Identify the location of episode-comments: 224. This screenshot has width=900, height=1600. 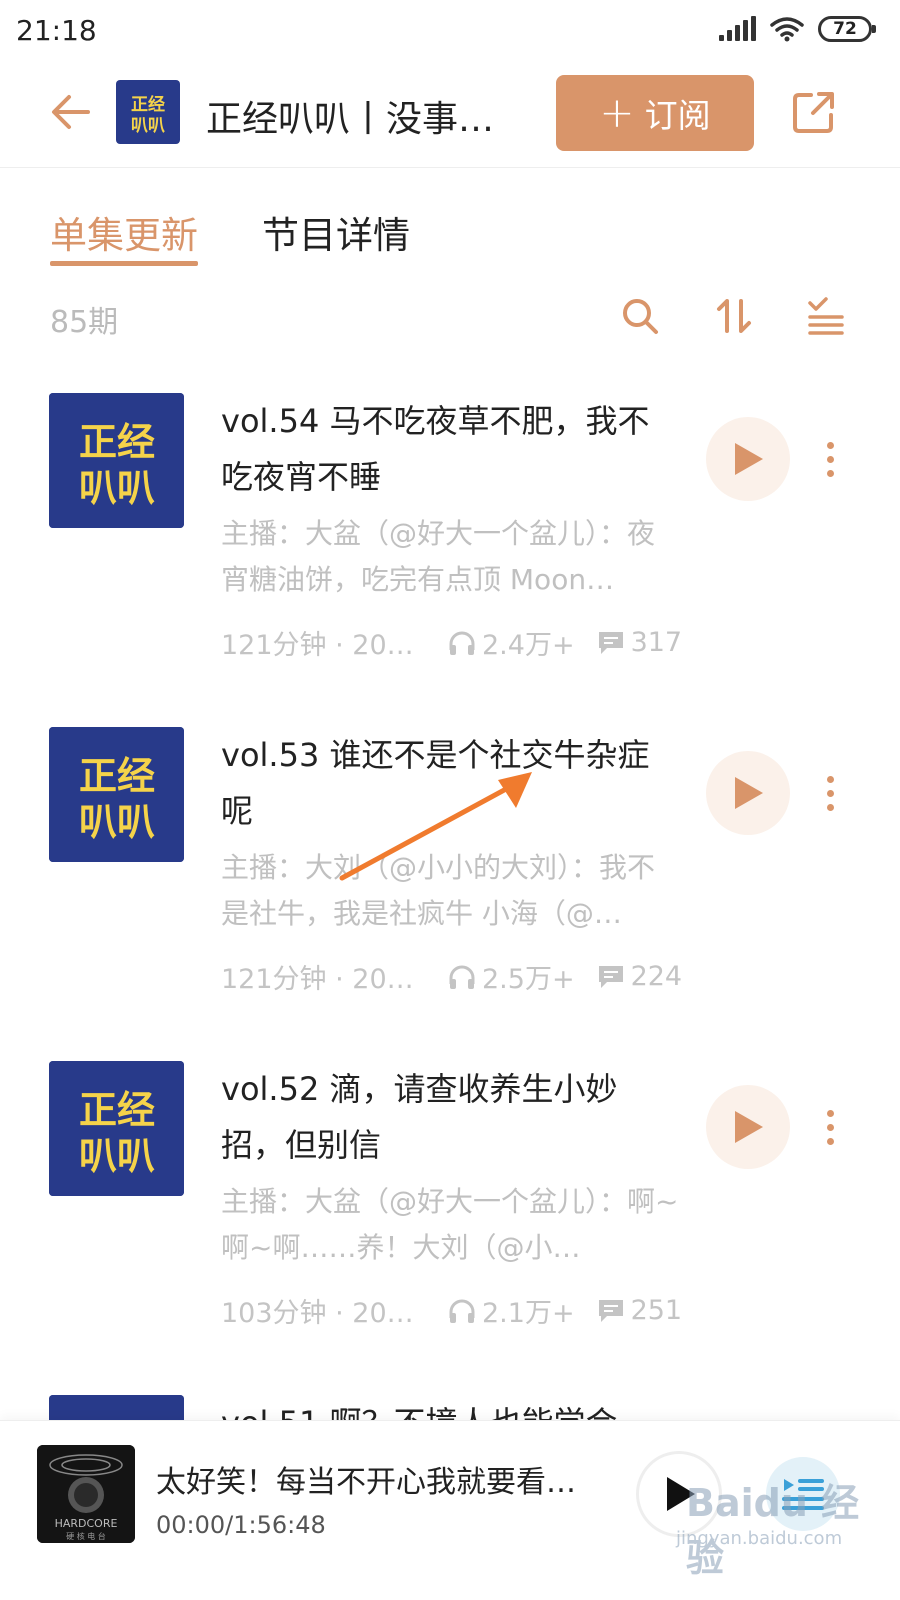
(656, 976).